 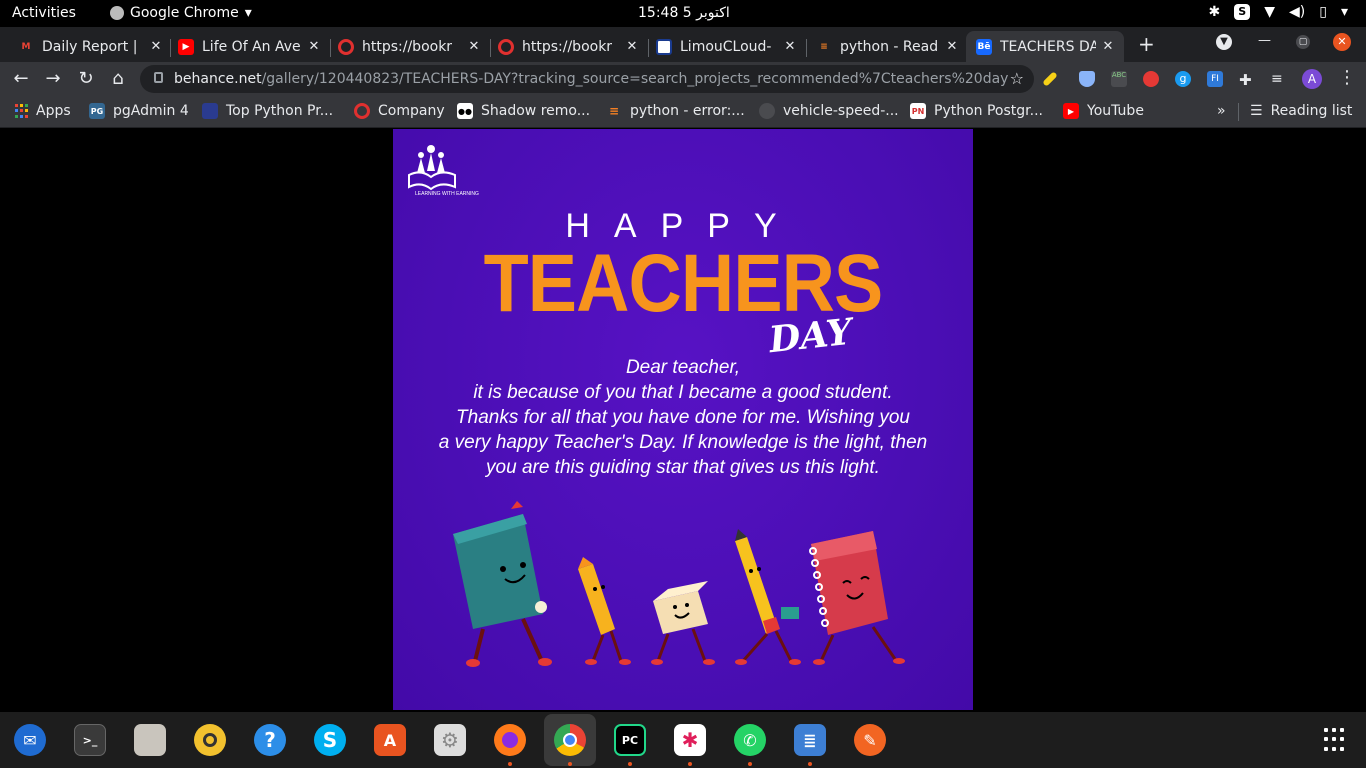 I want to click on reading-list-button: ☰ Reading list, so click(x=1301, y=111).